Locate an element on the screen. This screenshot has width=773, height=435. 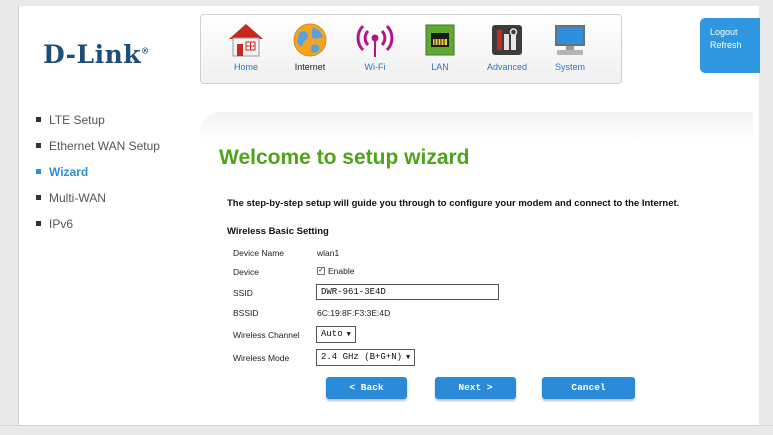
section-title: Wireless Basic Setting is located at coordinates (278, 231).